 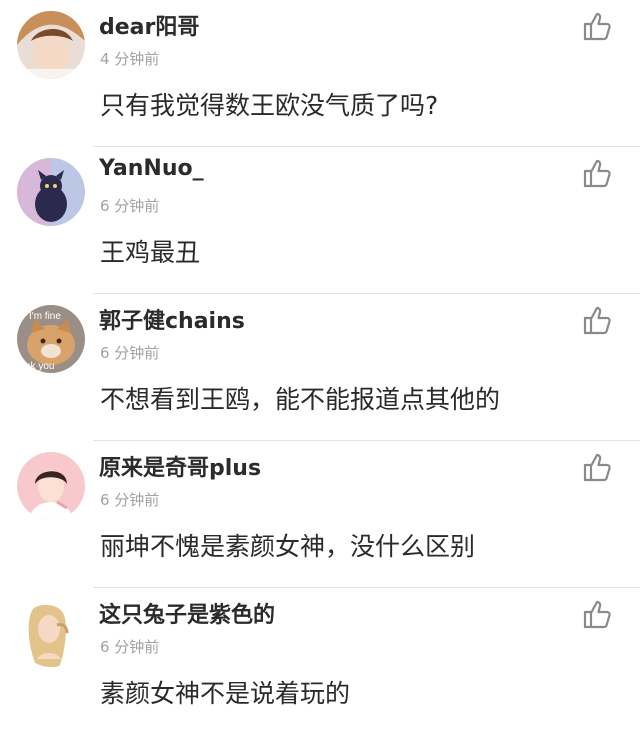 What do you see at coordinates (172, 319) in the screenshot?
I see `username: 郭子健chains` at bounding box center [172, 319].